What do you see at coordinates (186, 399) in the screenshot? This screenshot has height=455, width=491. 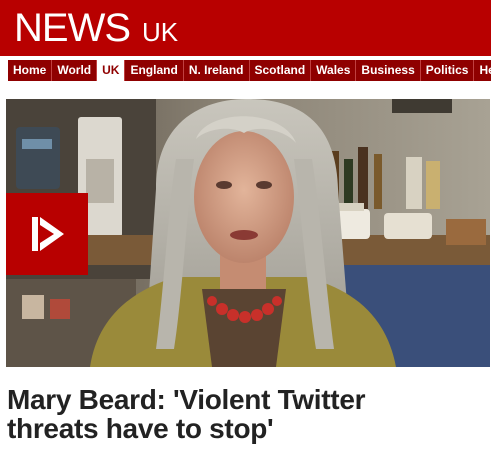 I see `headline-line-1: Mary Beard: 'Violent Twitter` at bounding box center [186, 399].